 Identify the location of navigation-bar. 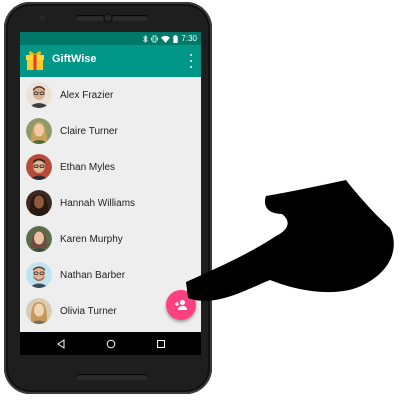
(110, 343).